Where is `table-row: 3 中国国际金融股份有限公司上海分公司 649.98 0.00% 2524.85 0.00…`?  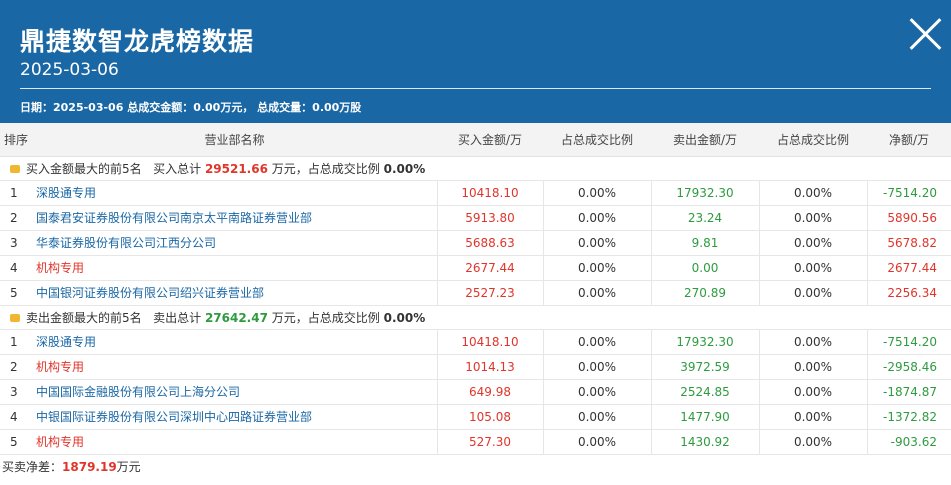
table-row: 3 中国国际金融股份有限公司上海分公司 649.98 0.00% 2524.85 0.00… is located at coordinates (475, 392).